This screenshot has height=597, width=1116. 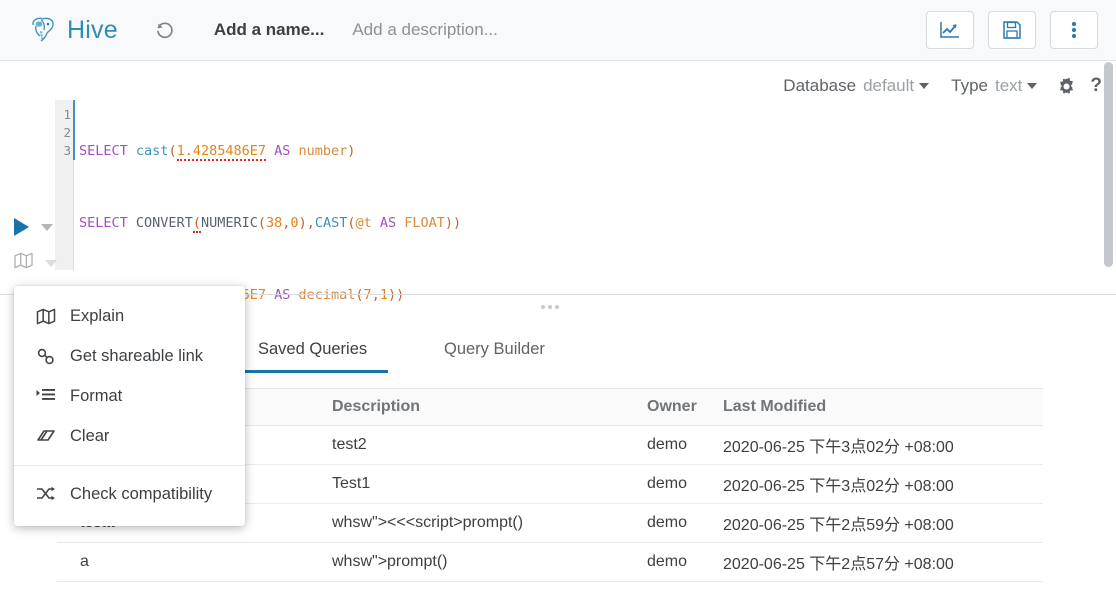 What do you see at coordinates (73, 215) in the screenshot?
I see `editor-gutter-rail` at bounding box center [73, 215].